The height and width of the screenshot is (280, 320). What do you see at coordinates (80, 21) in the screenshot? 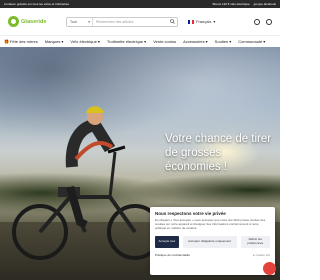
I see `search-category-select: Tout ▾` at bounding box center [80, 21].